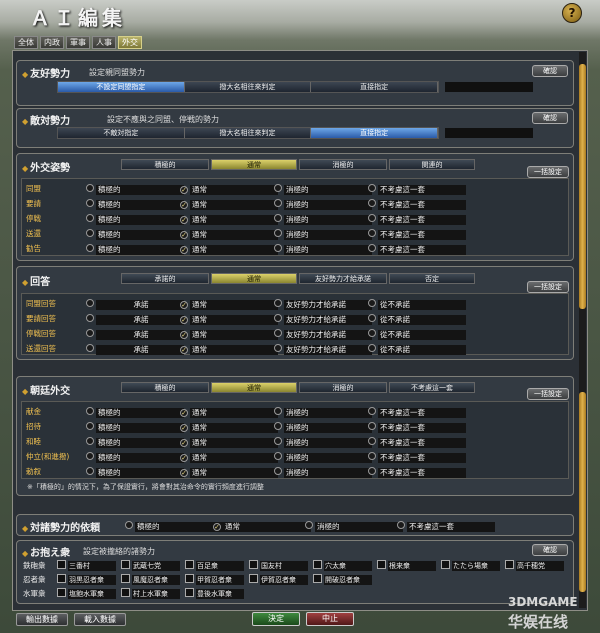 The image size is (600, 633). Describe the element at coordinates (42, 619) in the screenshot. I see `export-data-button: 輸出數據` at that location.